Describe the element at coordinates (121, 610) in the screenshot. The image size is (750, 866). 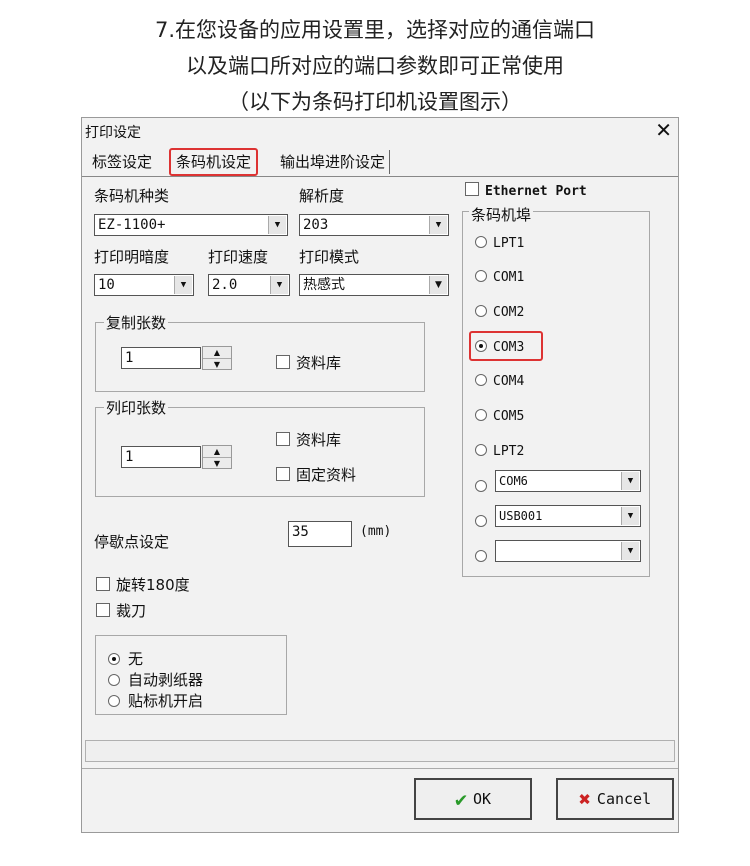
I see `cutter-checkbox: 裁刀` at that location.